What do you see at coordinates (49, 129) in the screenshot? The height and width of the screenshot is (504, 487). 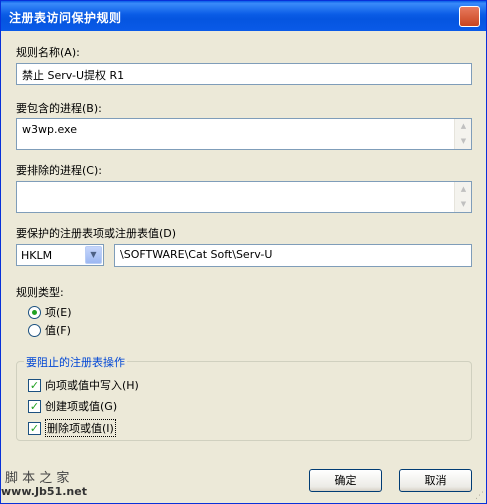 I see `include-process-value: w3wp.exe` at bounding box center [49, 129].